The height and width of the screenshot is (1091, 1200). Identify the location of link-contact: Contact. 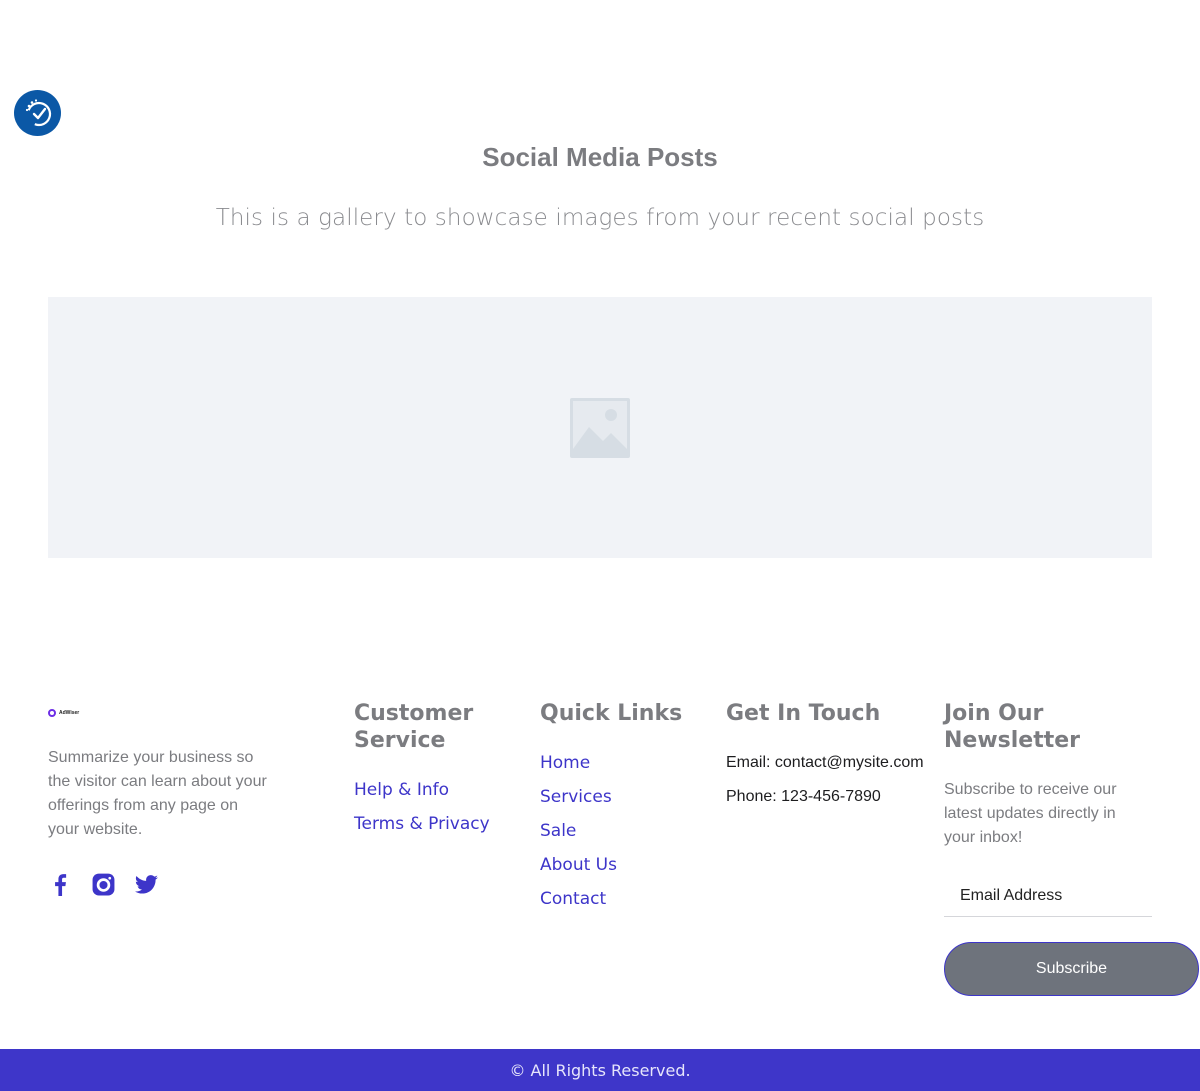
(611, 899).